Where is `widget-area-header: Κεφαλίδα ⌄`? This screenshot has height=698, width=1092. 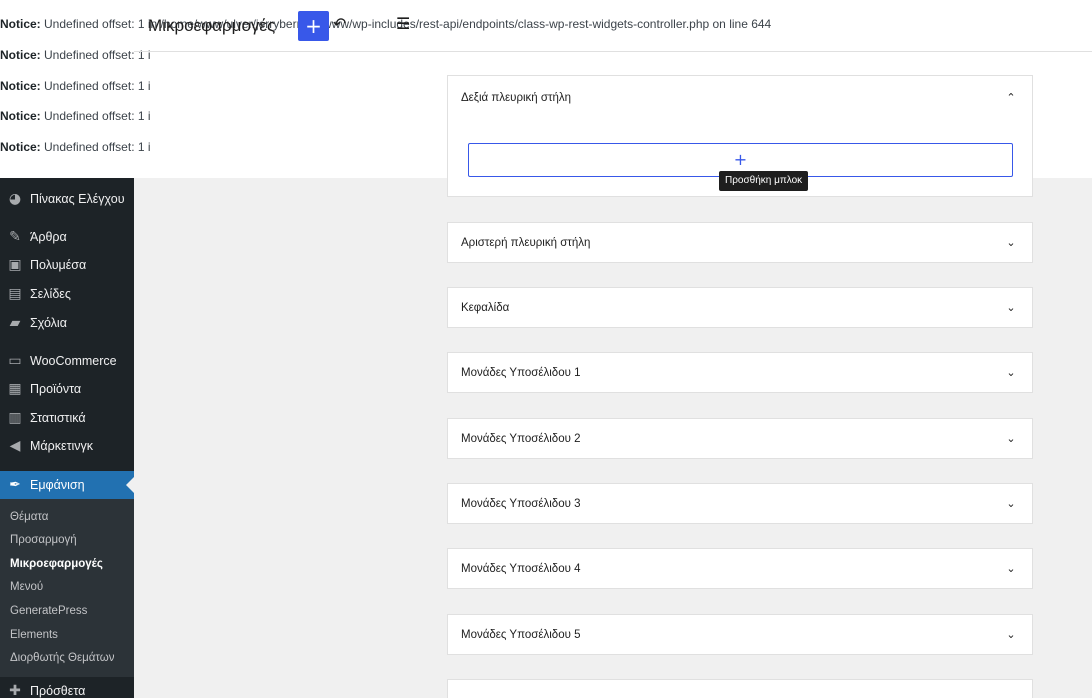
widget-area-header: Κεφαλίδα ⌄ is located at coordinates (740, 307).